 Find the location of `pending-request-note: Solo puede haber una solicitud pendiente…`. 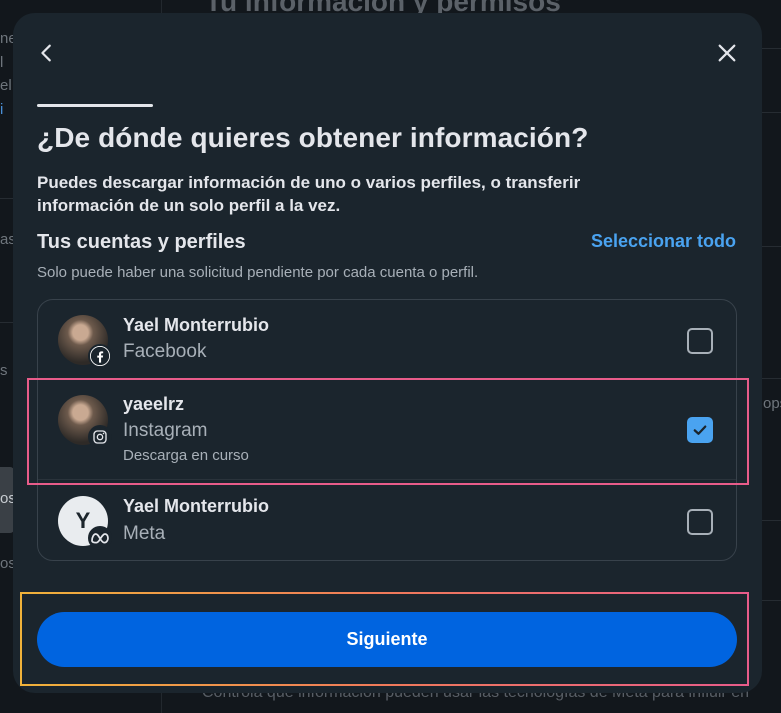

pending-request-note: Solo puede haber una solicitud pendiente… is located at coordinates (258, 272).